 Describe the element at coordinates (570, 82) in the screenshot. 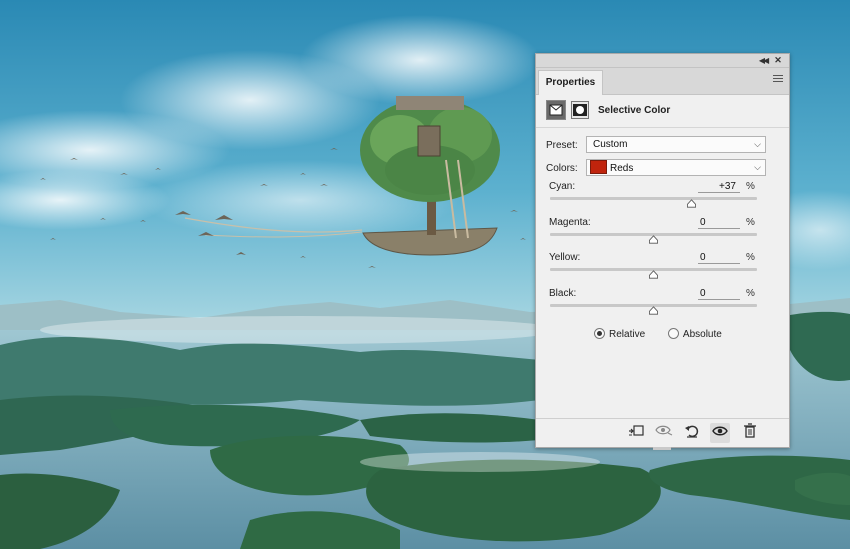

I see `tab-properties: Properties` at that location.